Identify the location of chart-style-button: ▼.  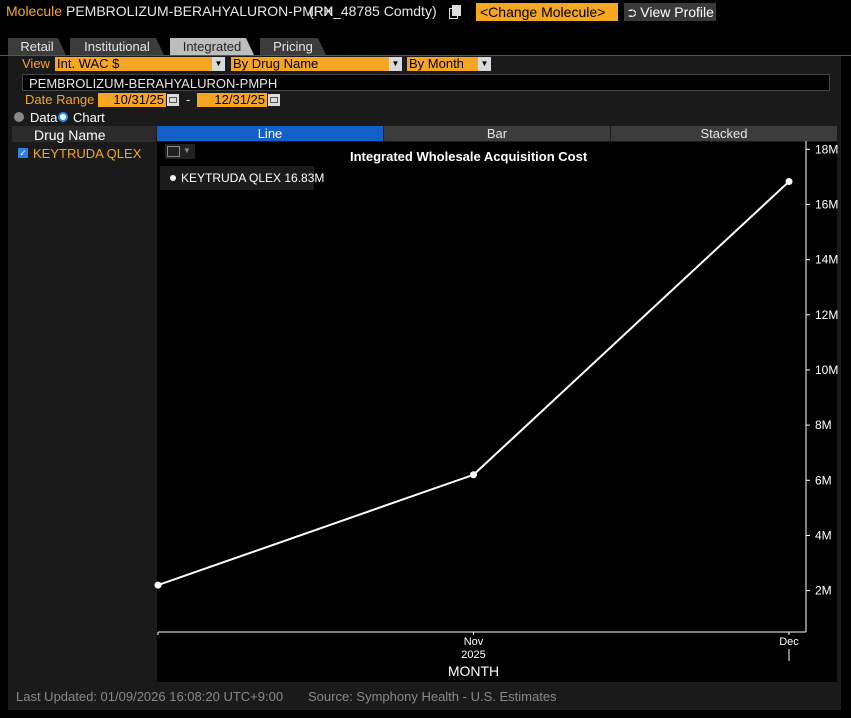
(180, 151).